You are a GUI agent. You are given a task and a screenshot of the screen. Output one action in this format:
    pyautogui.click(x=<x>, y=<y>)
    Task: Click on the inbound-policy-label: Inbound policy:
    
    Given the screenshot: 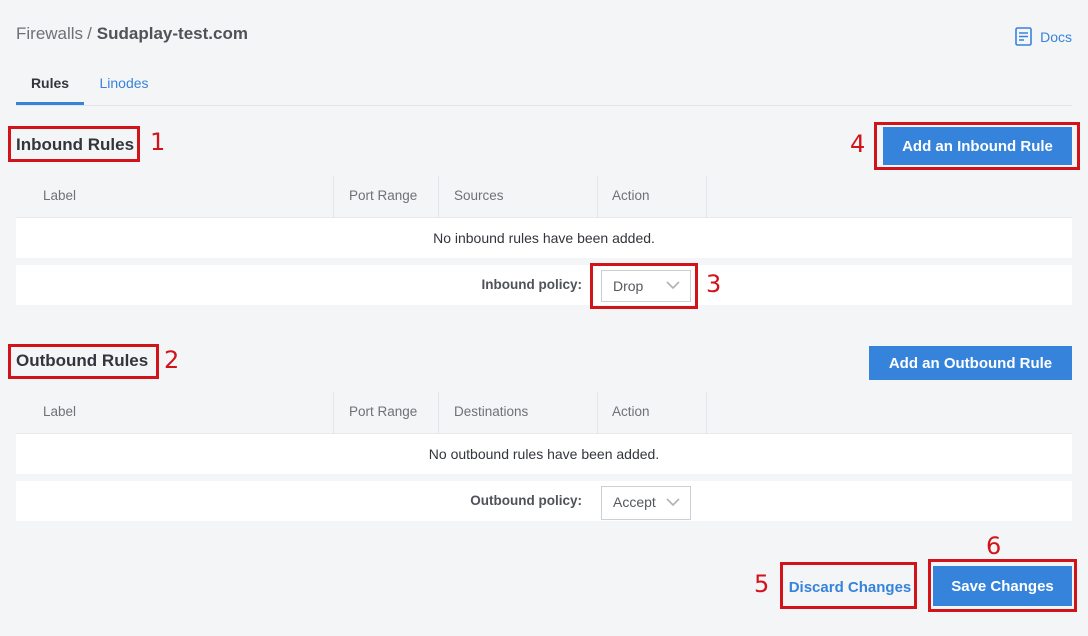 What is the action you would take?
    pyautogui.click(x=532, y=284)
    